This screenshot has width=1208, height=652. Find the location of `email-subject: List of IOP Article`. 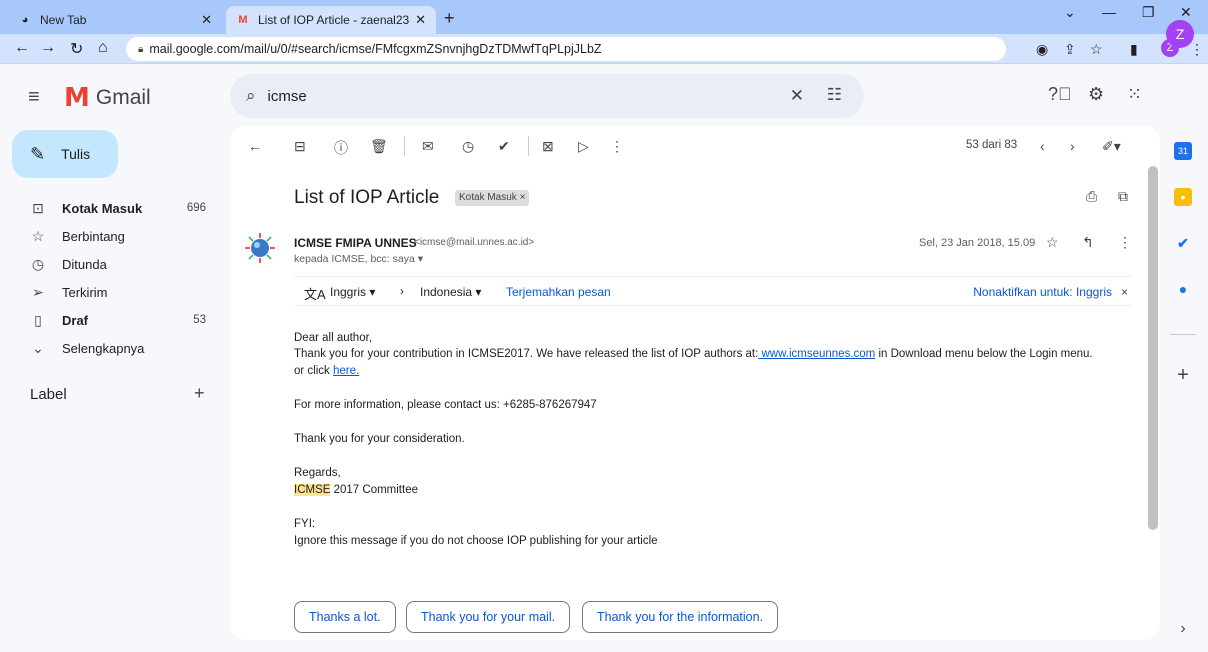

email-subject: List of IOP Article is located at coordinates (367, 197).